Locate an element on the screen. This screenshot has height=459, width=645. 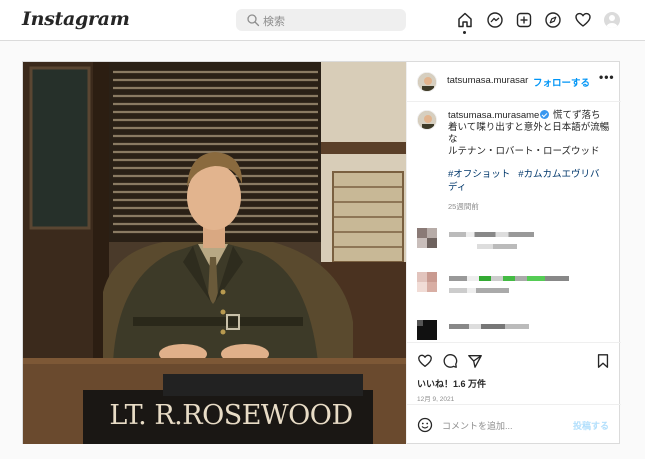
post-date: 12月 9, 2021 is located at coordinates (436, 399).